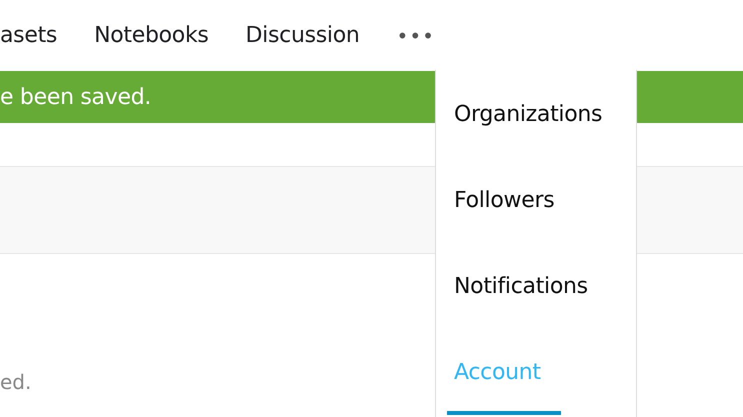 The height and width of the screenshot is (417, 743). I want to click on menu-item: Followers, so click(536, 200).